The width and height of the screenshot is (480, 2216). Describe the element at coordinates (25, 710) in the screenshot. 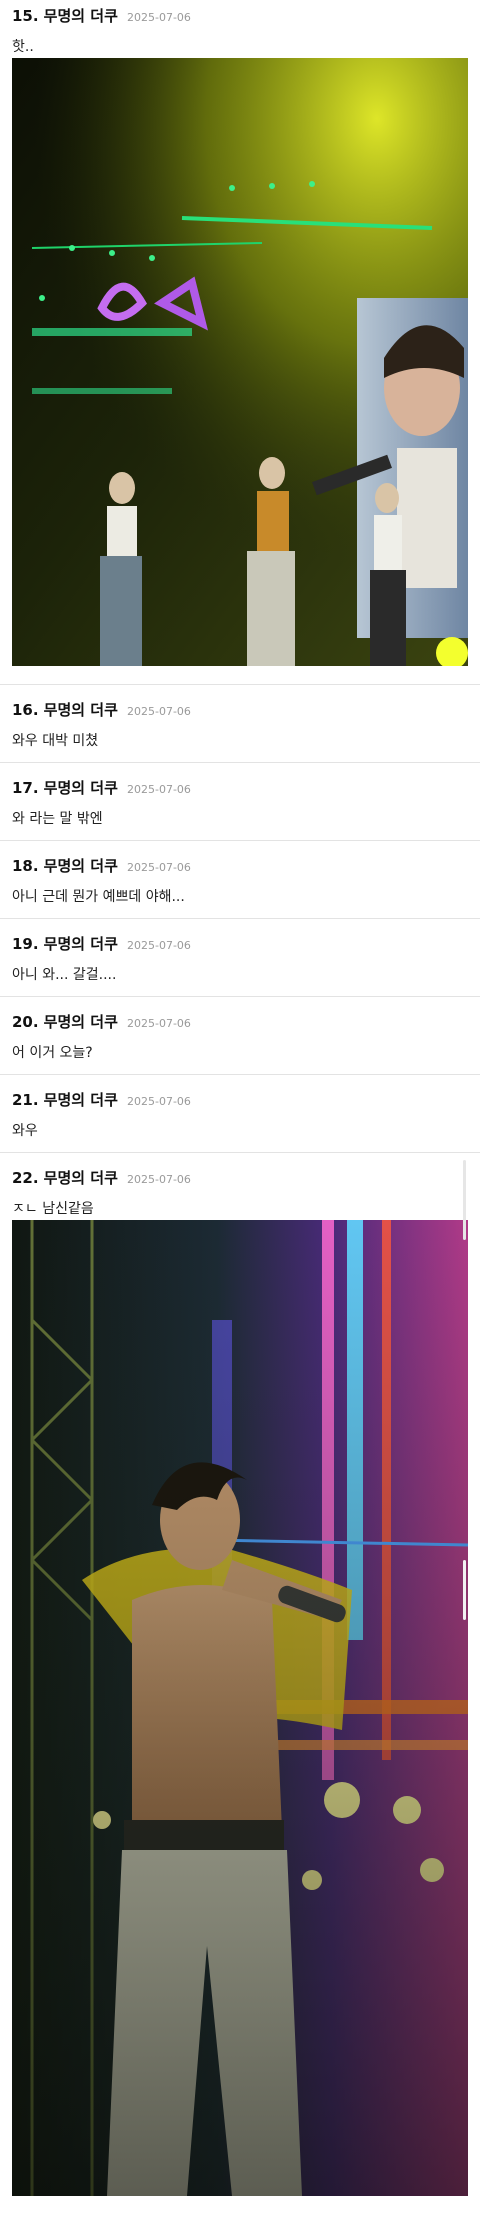

I see `comment-number: 16.` at that location.